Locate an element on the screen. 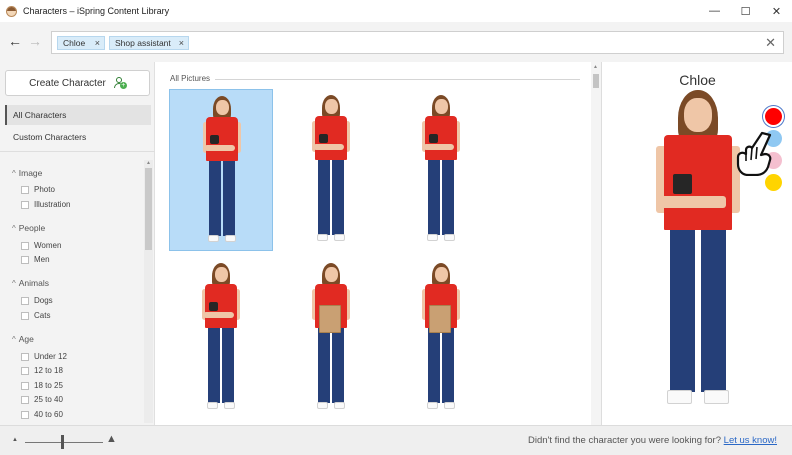 This screenshot has height=455, width=792. sidebar-divider is located at coordinates (77, 151).